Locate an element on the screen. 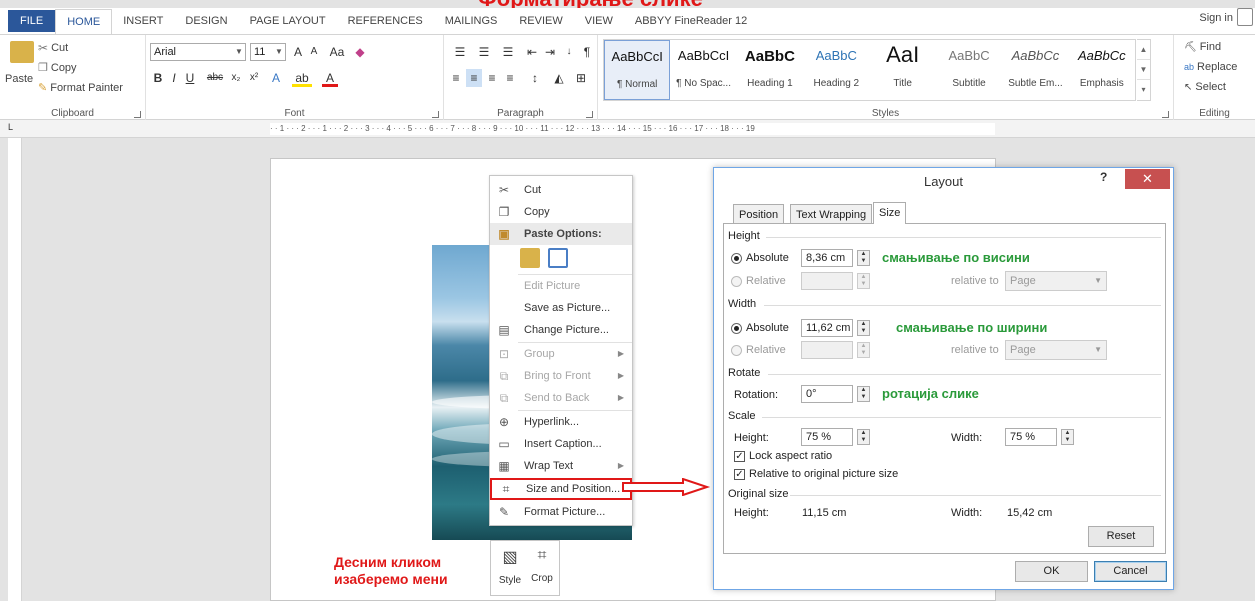  tab-text-wrapping: Text Wrapping is located at coordinates (831, 214).